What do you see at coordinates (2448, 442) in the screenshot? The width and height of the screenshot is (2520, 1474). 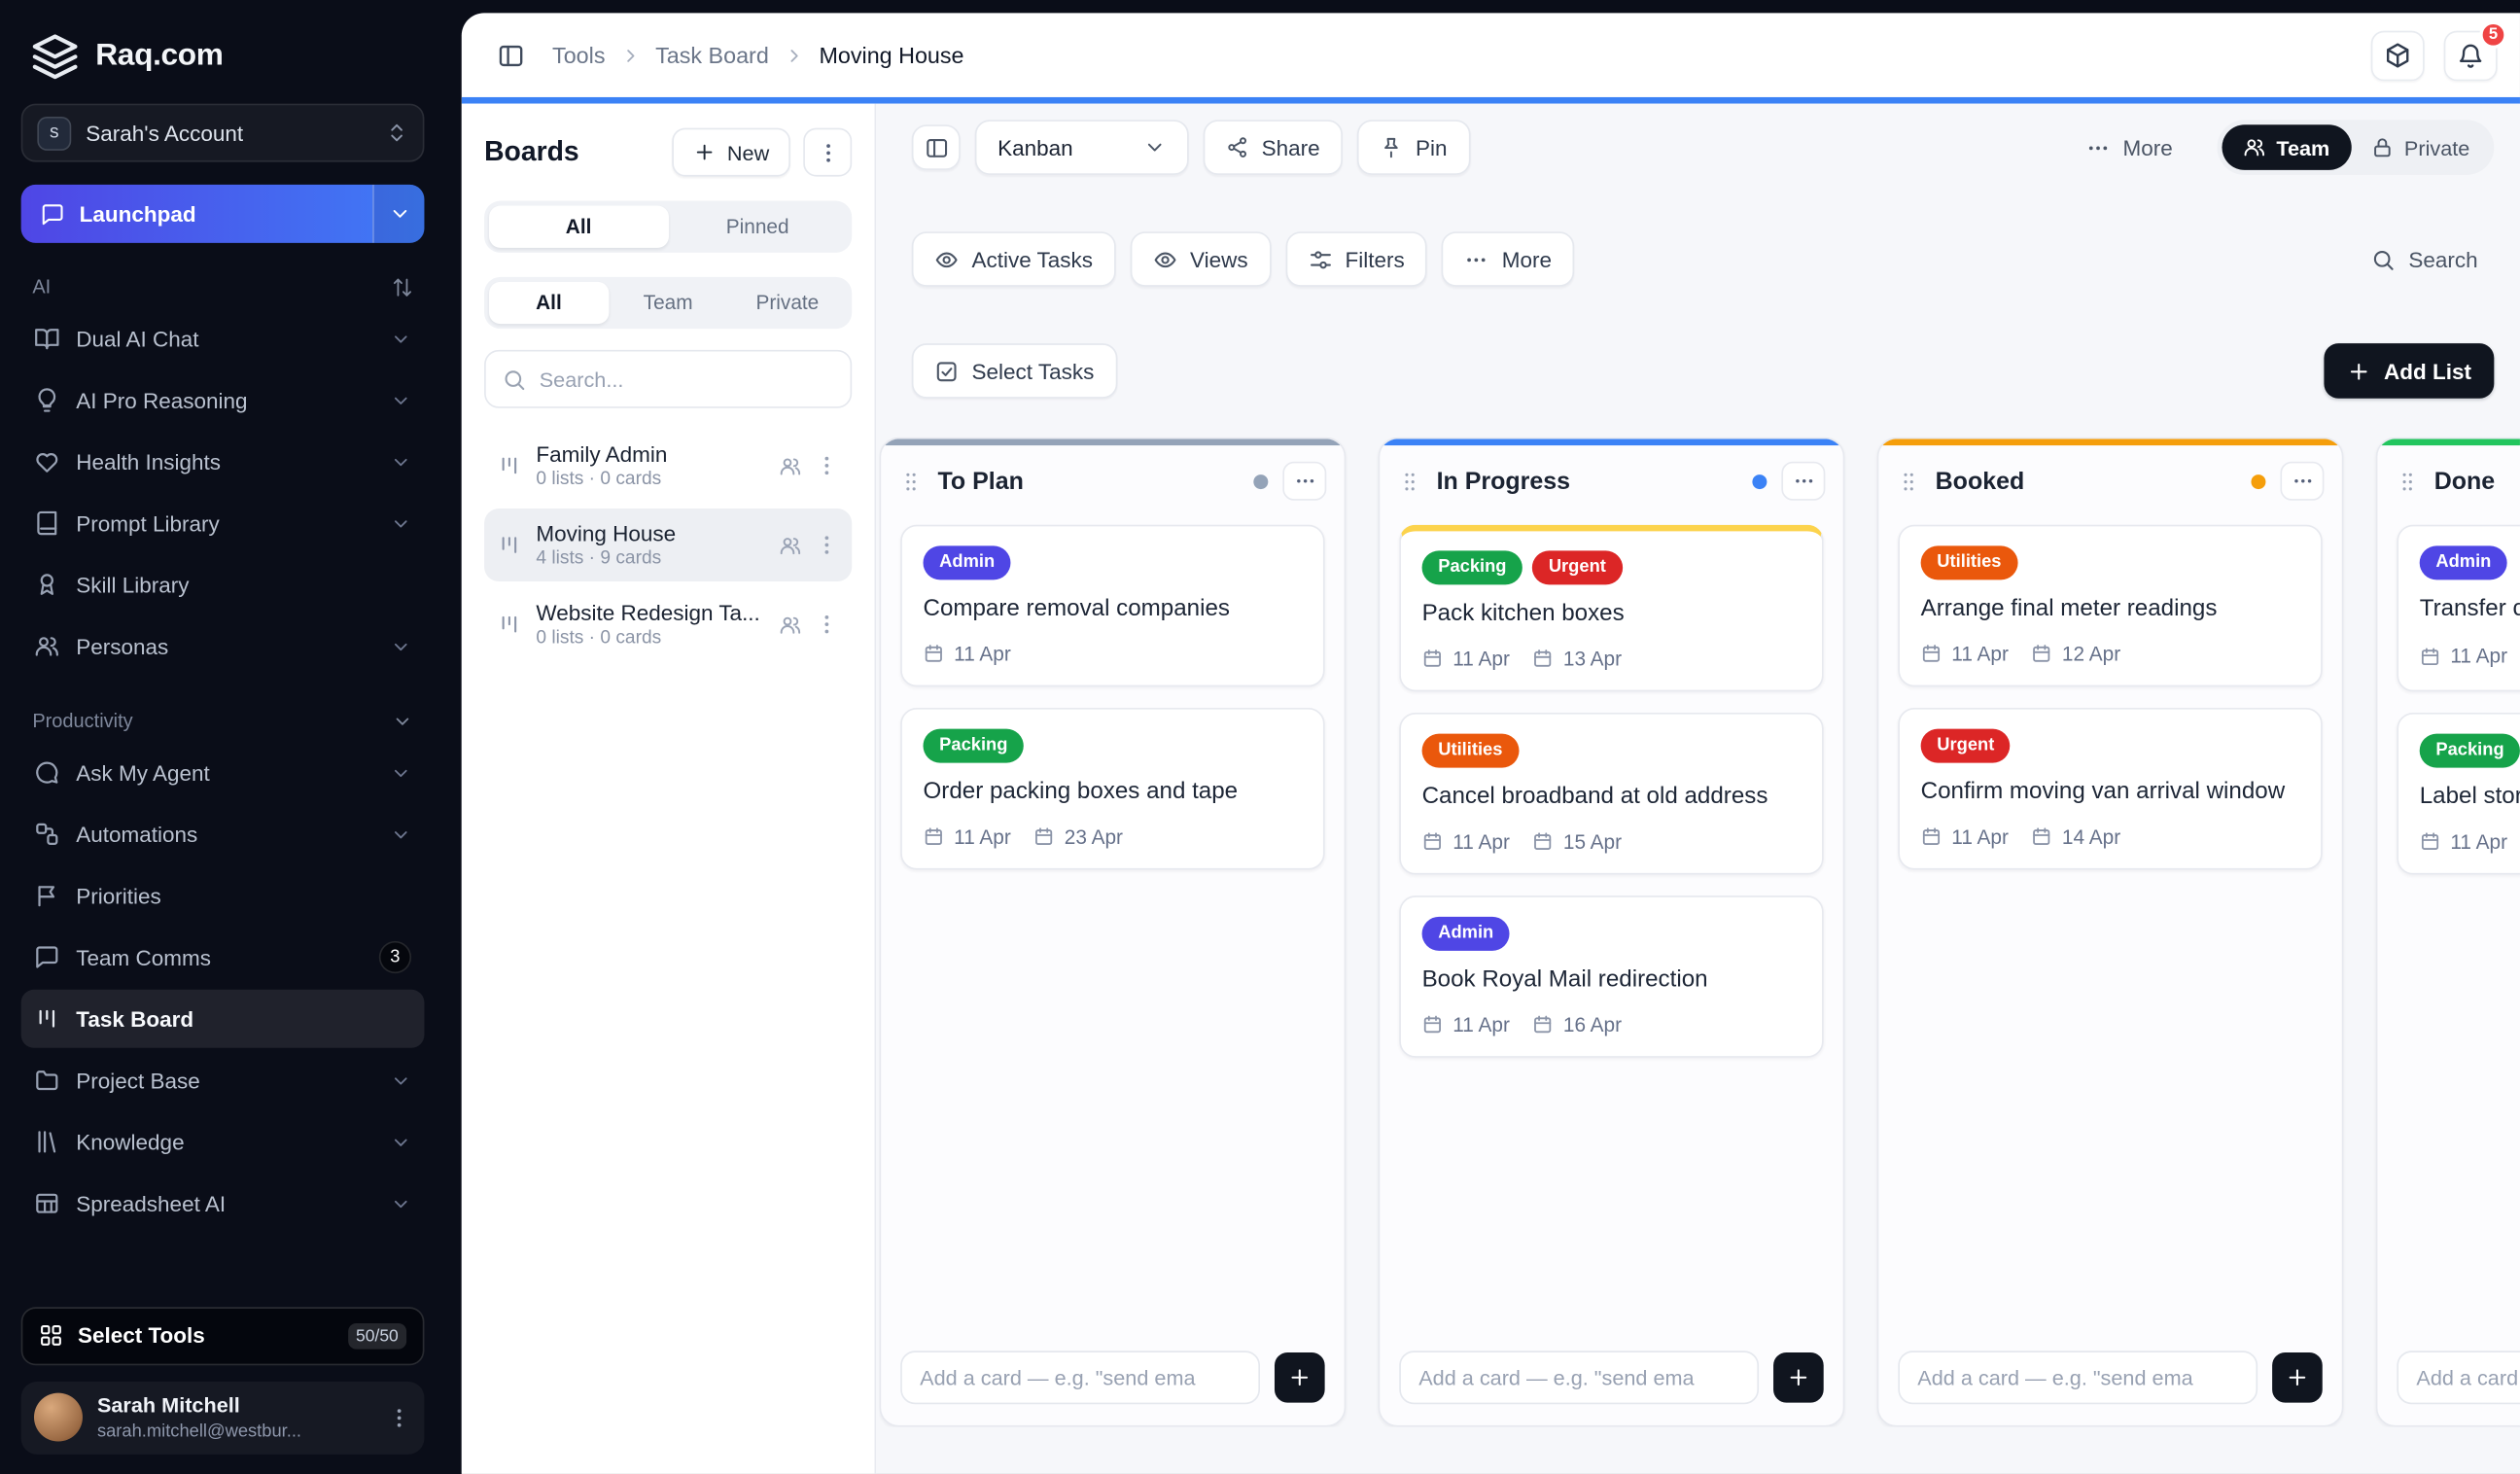 I see `column-accent` at bounding box center [2448, 442].